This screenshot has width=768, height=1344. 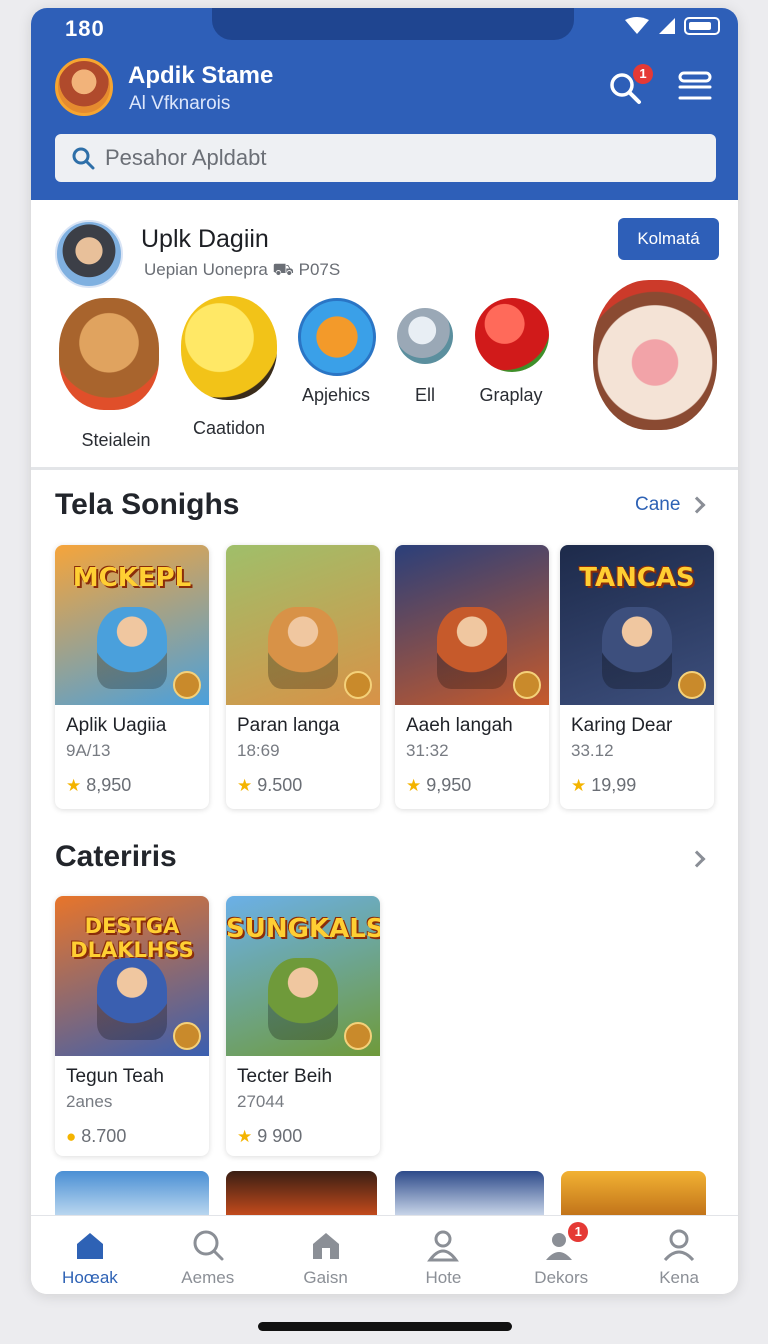 I want to click on game-card: DESTGA DLAKLHSS Tegun Teah 2anes ● 8.700, so click(x=132, y=1026).